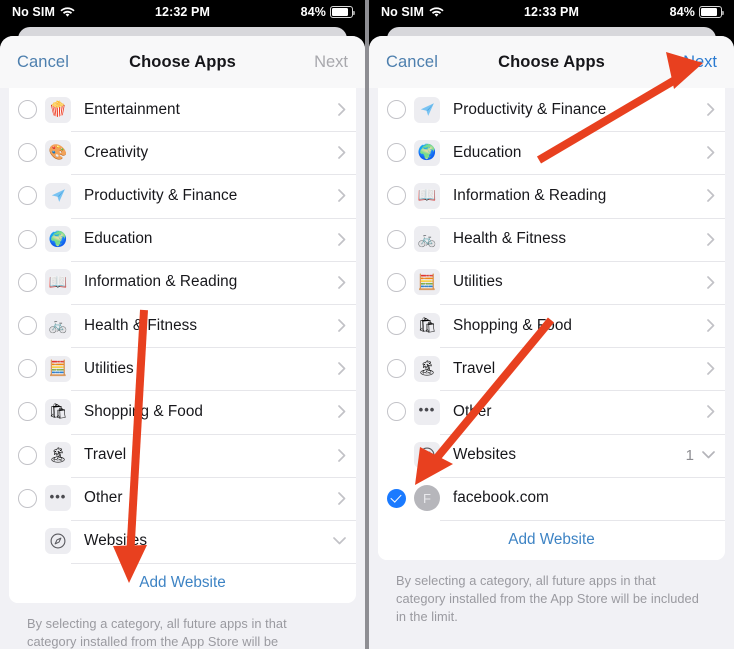 The image size is (734, 649). What do you see at coordinates (182, 541) in the screenshot?
I see `table-row-websites: Websites` at bounding box center [182, 541].